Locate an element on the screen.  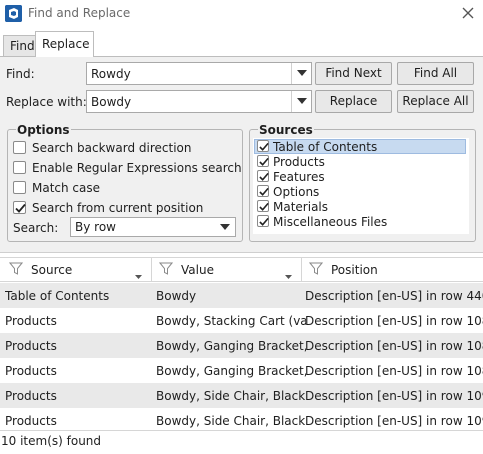
search-from-current-checkbox is located at coordinates (19, 207).